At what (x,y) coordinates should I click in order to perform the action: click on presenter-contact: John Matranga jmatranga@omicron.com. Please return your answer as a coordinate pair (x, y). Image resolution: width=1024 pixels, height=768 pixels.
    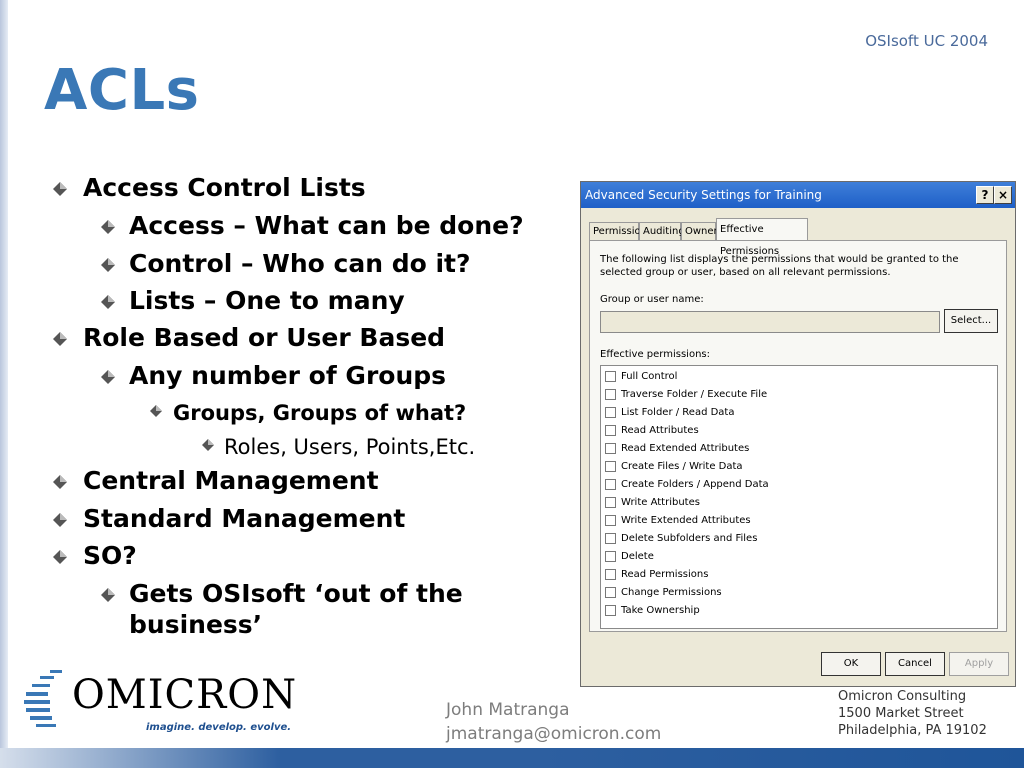
    Looking at the image, I should click on (553, 722).